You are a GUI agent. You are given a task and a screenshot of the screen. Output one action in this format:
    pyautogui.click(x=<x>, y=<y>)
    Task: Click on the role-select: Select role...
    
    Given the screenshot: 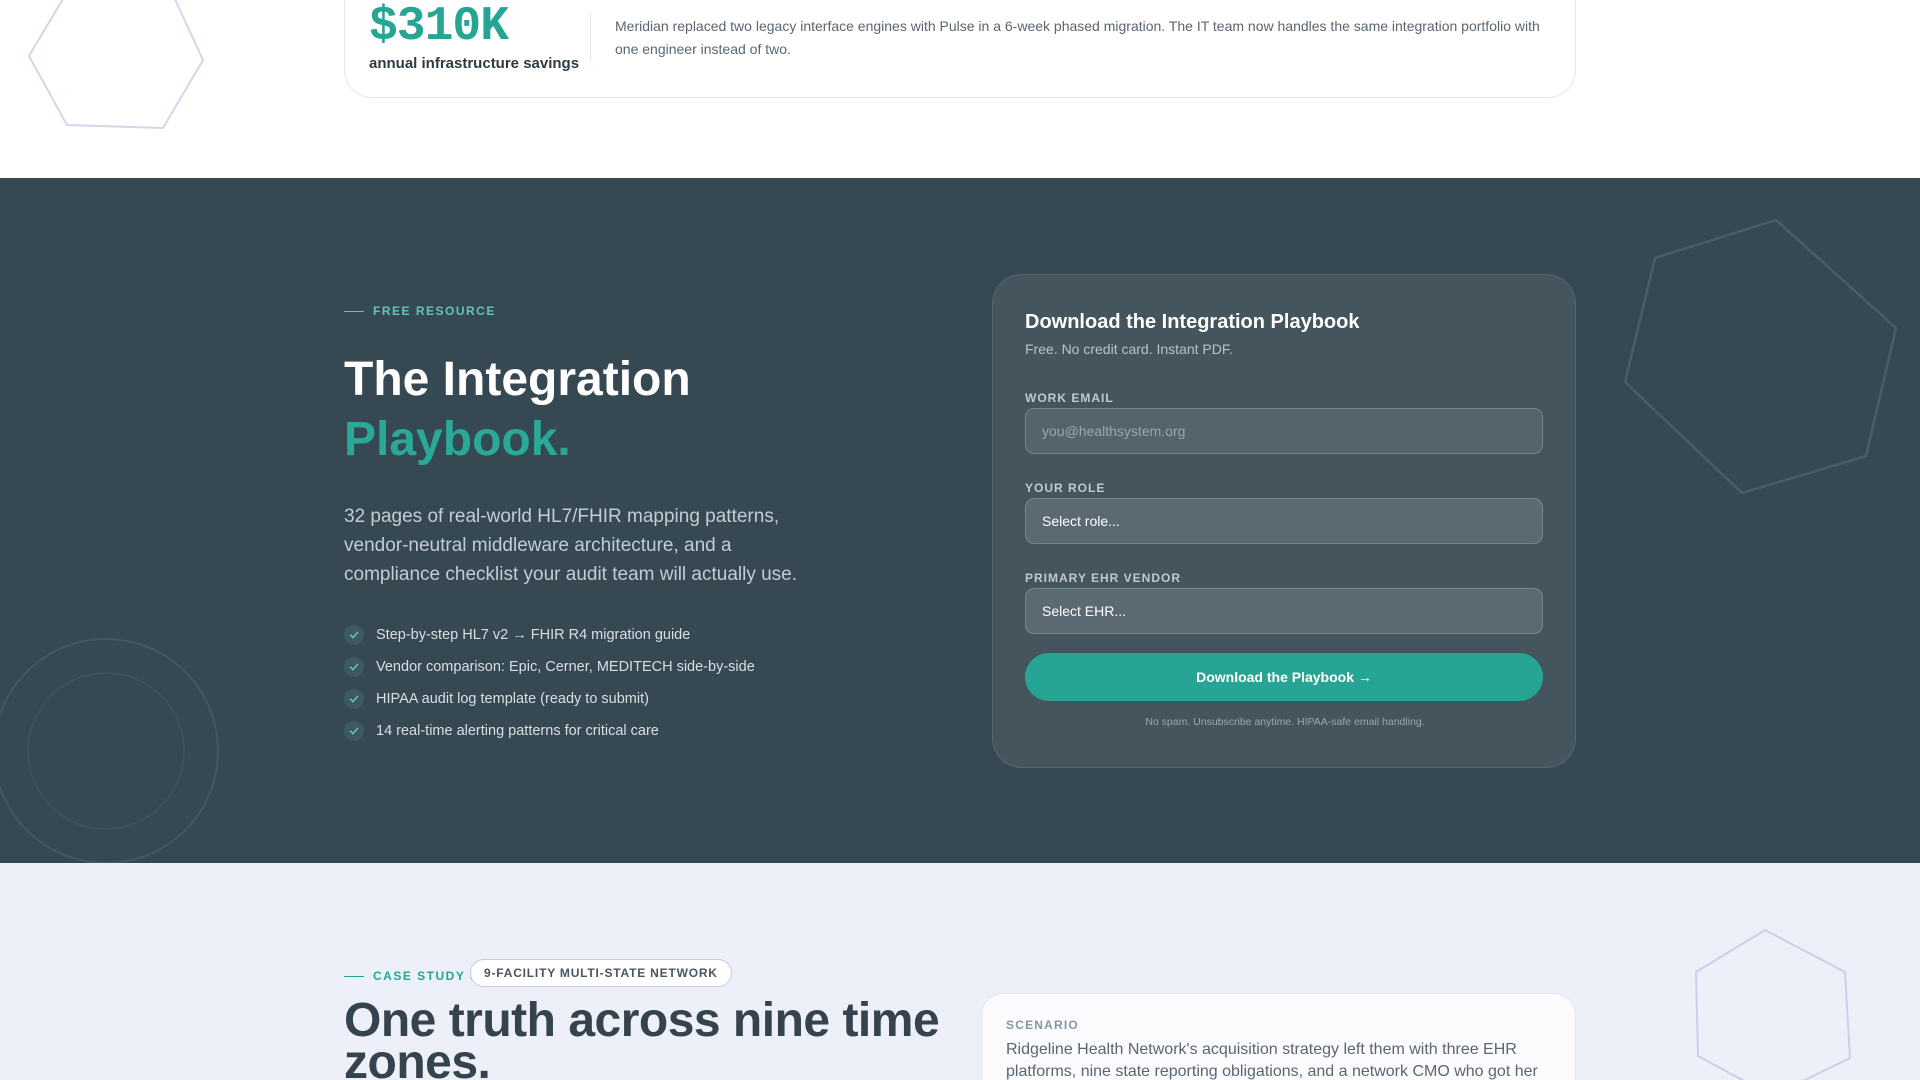 What is the action you would take?
    pyautogui.click(x=1284, y=521)
    